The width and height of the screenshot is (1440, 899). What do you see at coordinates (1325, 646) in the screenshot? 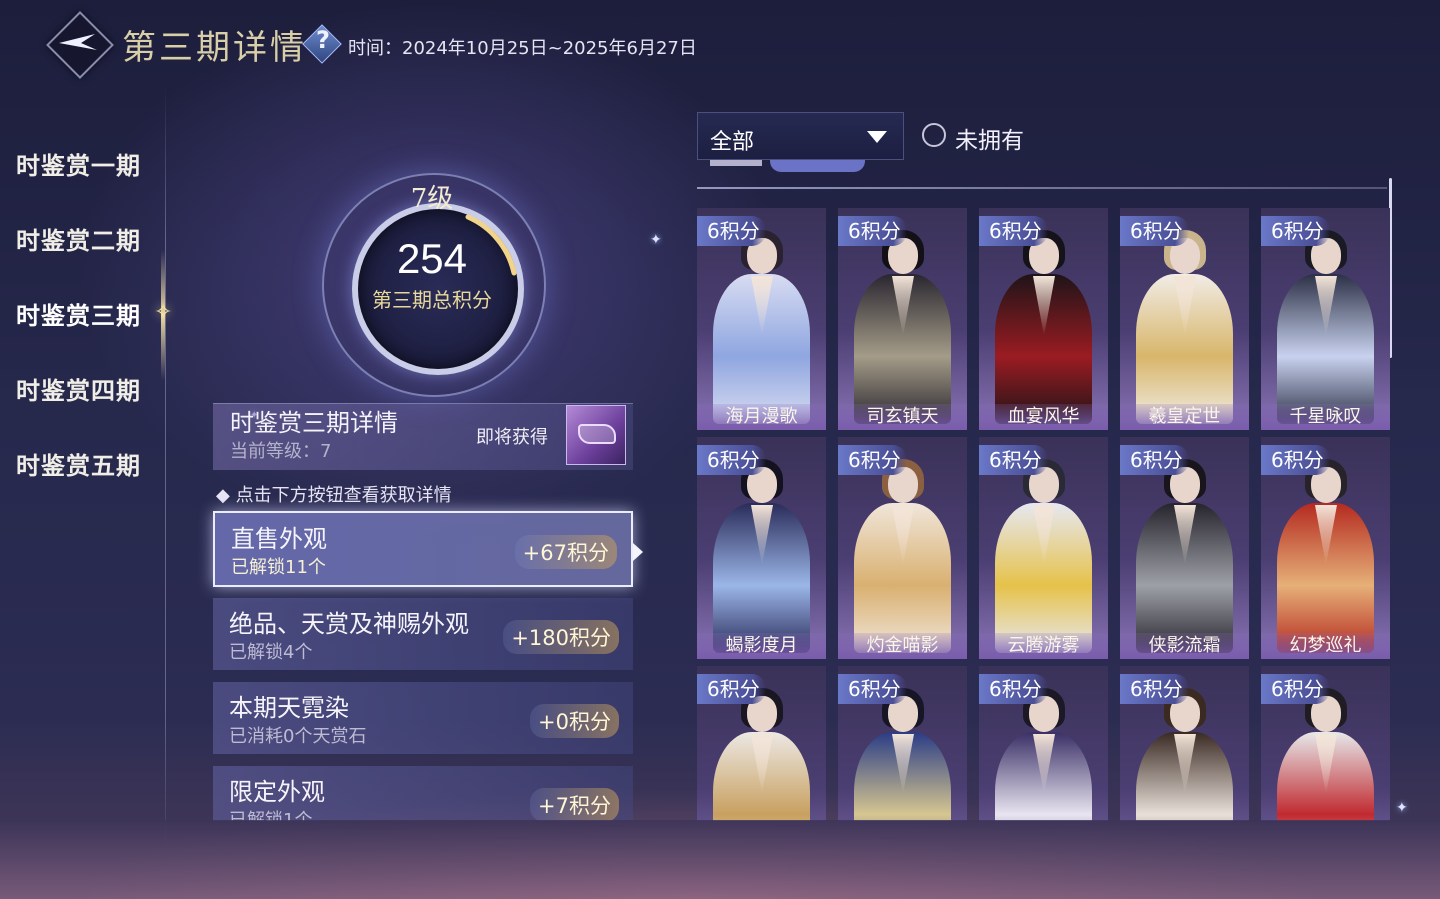
I see `outfit-name: 幻梦巡礼` at bounding box center [1325, 646].